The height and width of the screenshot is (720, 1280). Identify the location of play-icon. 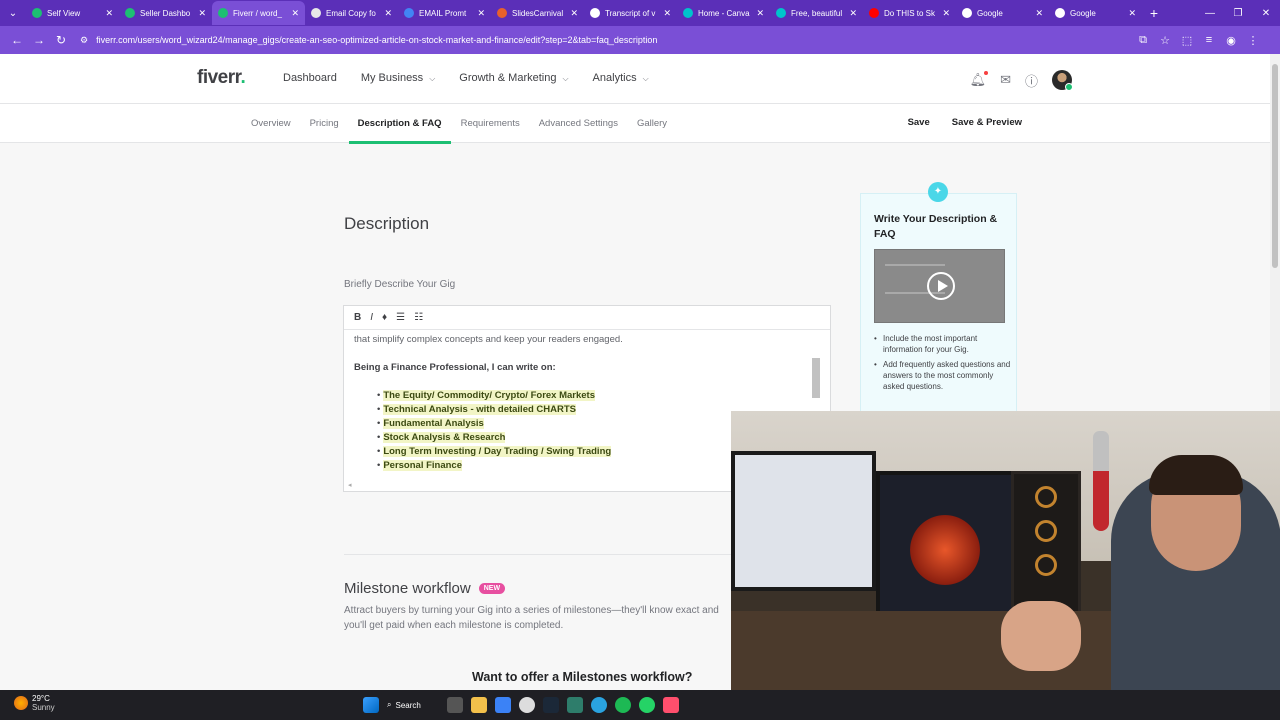
(941, 286).